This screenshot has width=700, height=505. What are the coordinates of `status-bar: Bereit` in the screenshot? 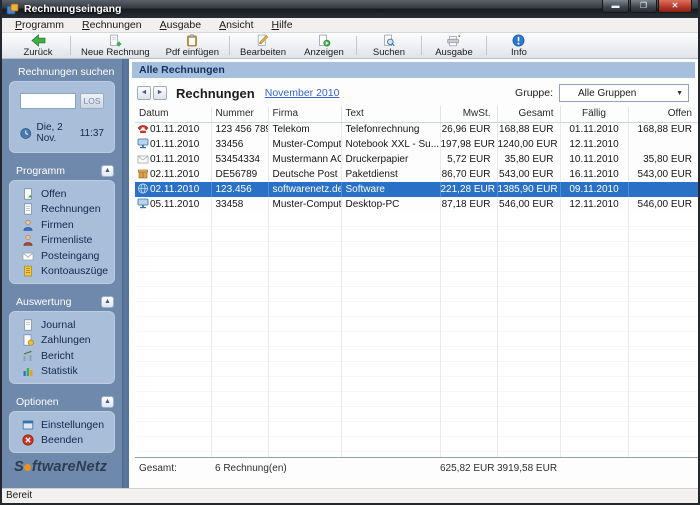 It's located at (350, 495).